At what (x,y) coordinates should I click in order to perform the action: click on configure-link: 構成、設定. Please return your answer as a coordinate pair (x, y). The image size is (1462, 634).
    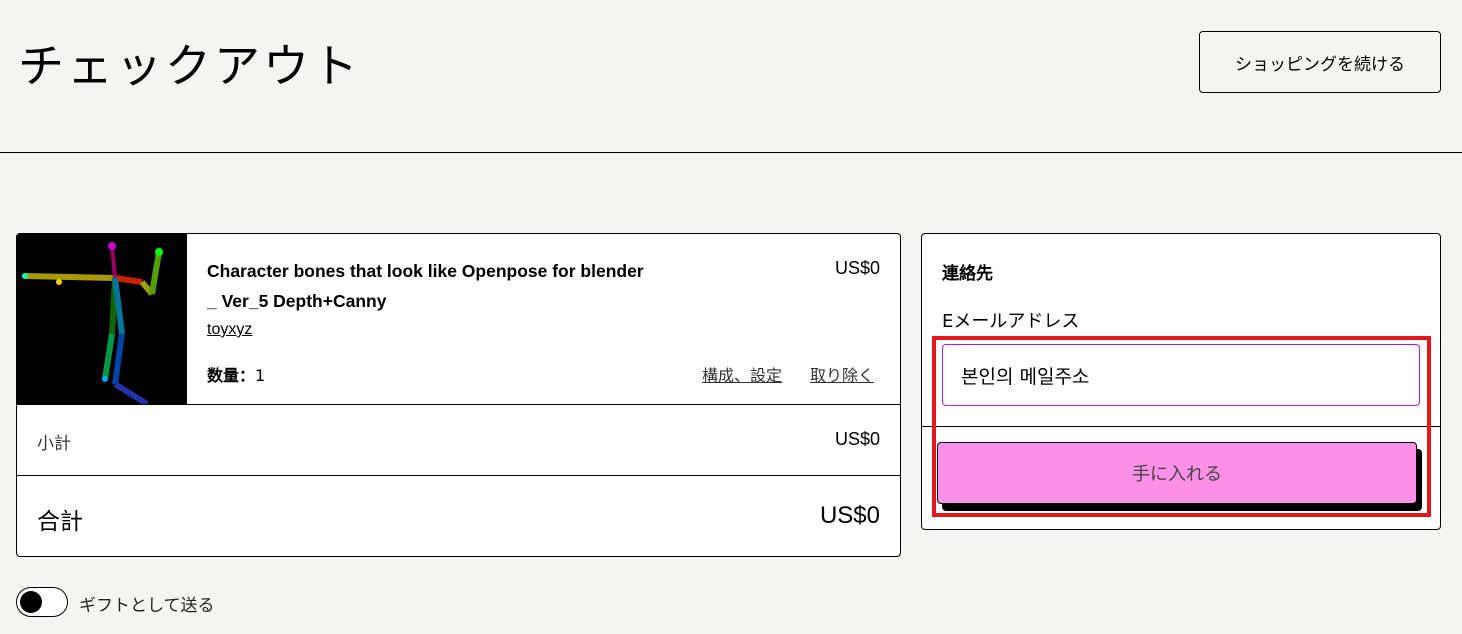
    Looking at the image, I should click on (742, 374).